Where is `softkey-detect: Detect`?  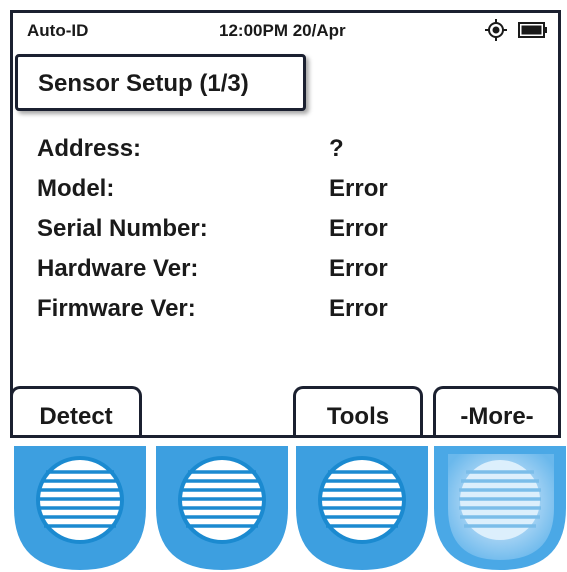 softkey-detect: Detect is located at coordinates (77, 410).